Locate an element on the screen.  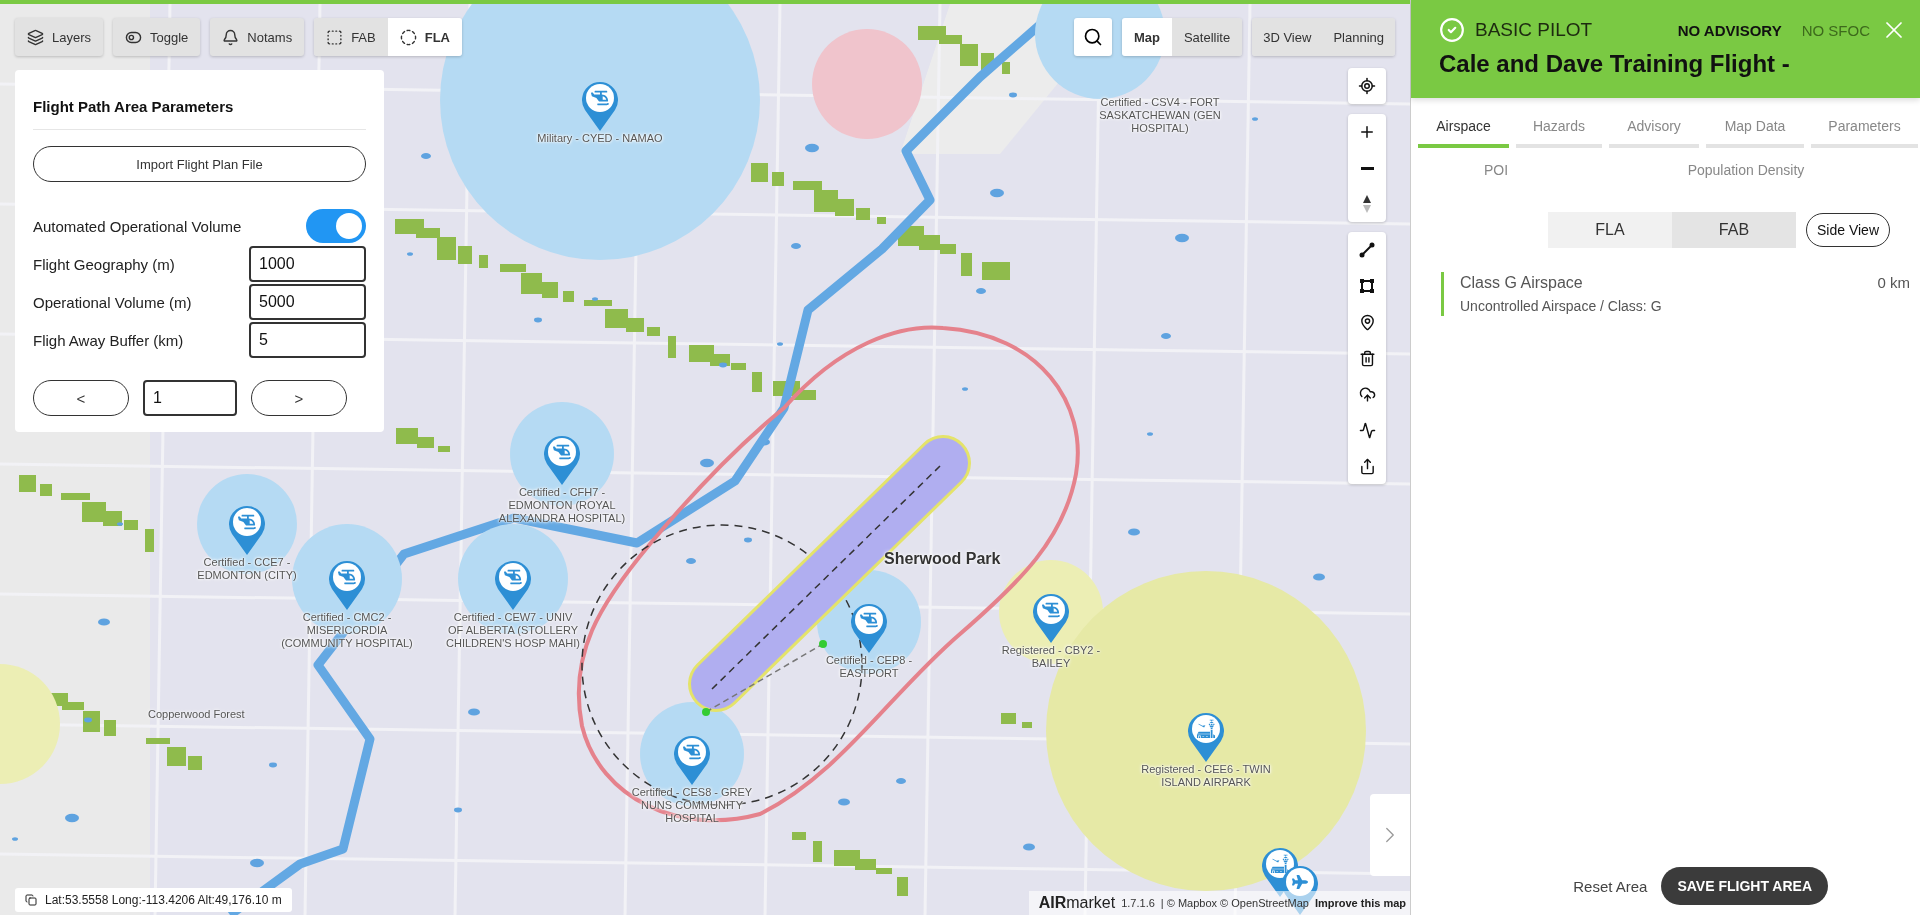
map-type-tab: Satellite is located at coordinates (1207, 37).